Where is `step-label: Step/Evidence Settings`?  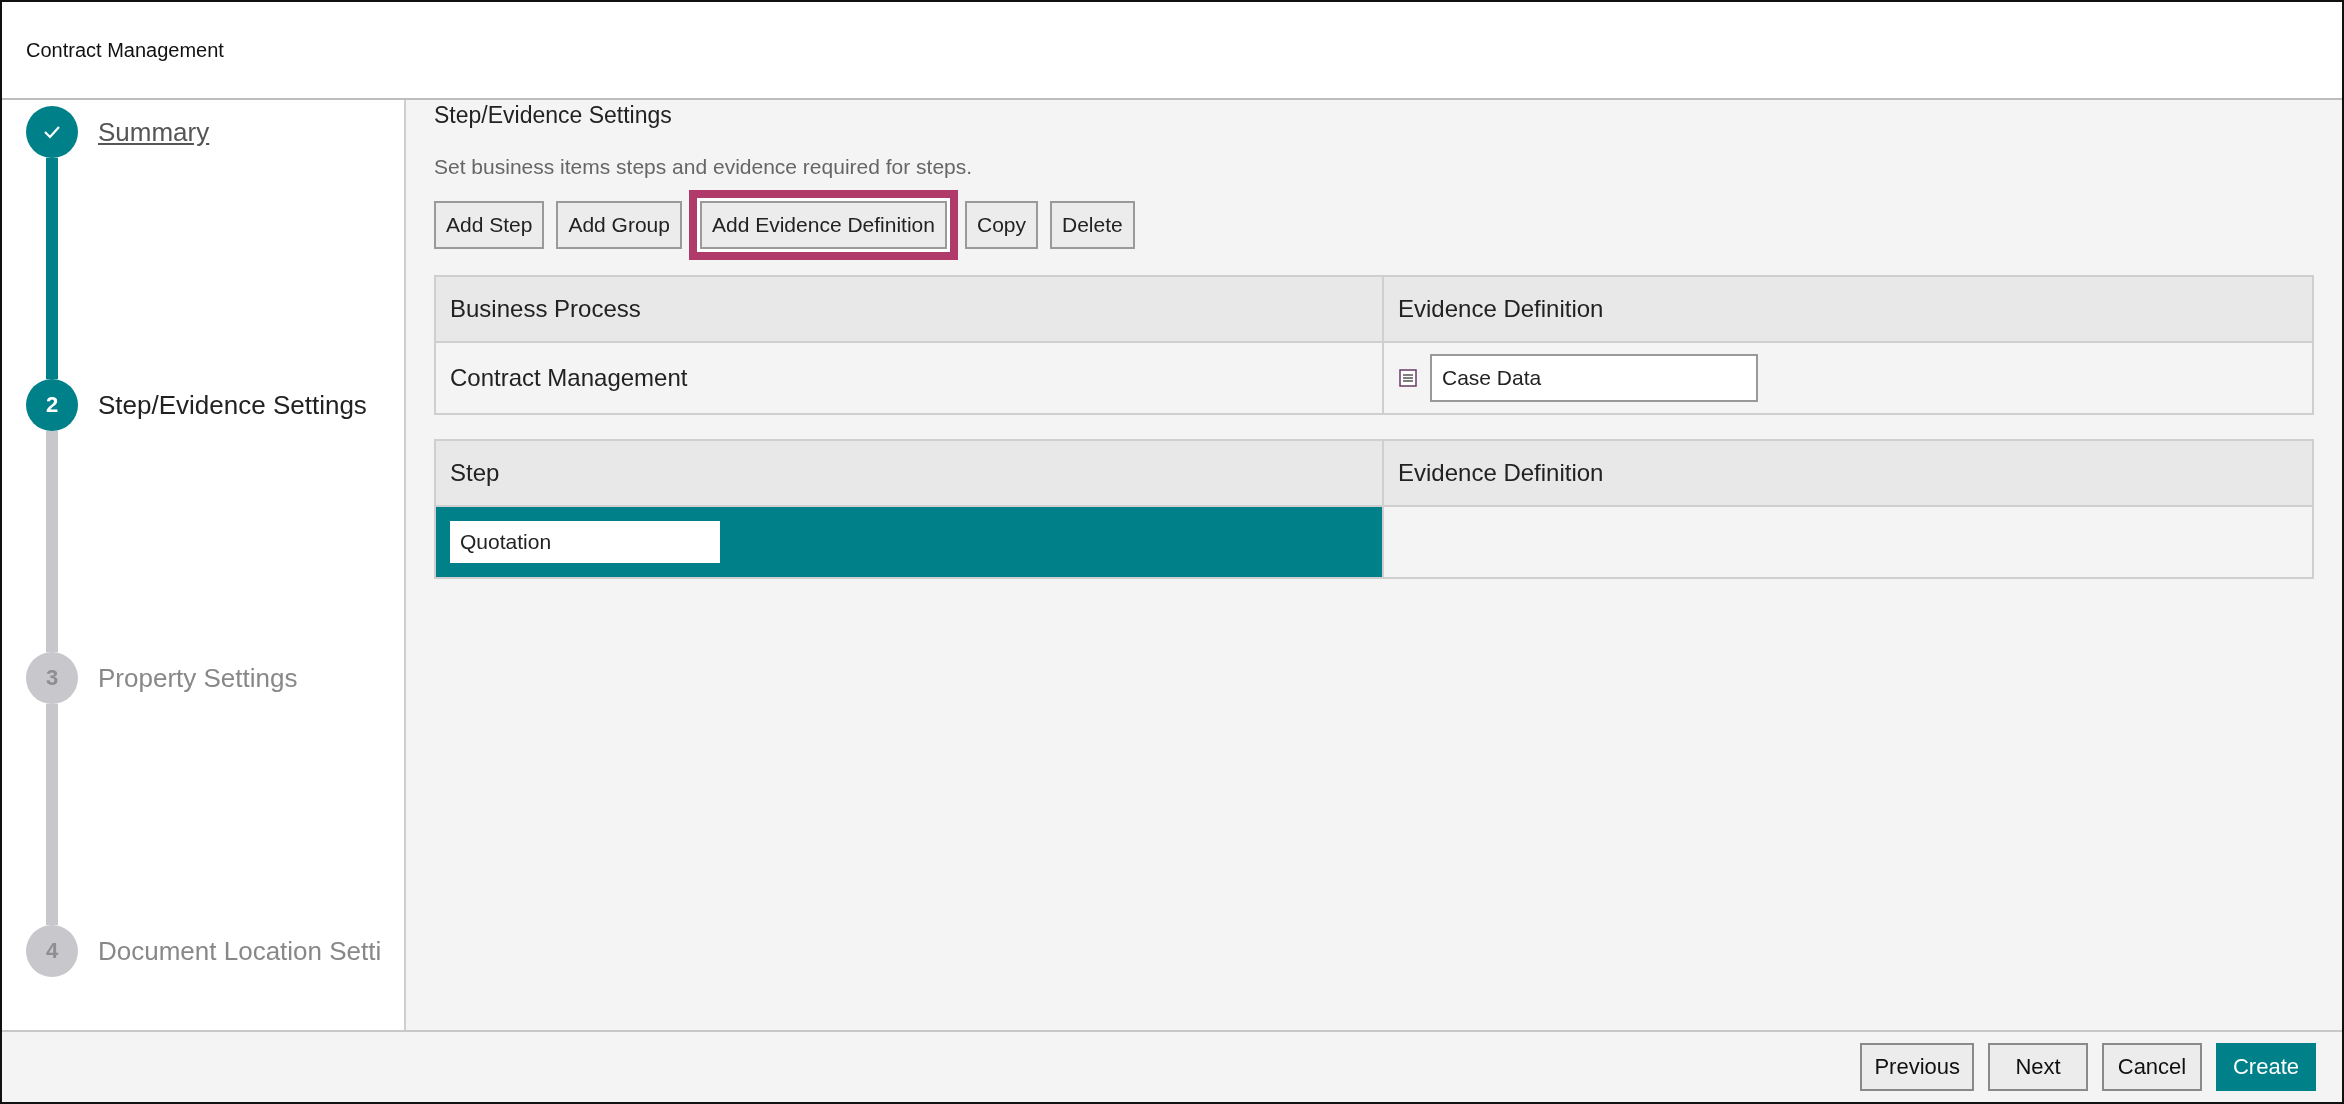
step-label: Step/Evidence Settings is located at coordinates (232, 405).